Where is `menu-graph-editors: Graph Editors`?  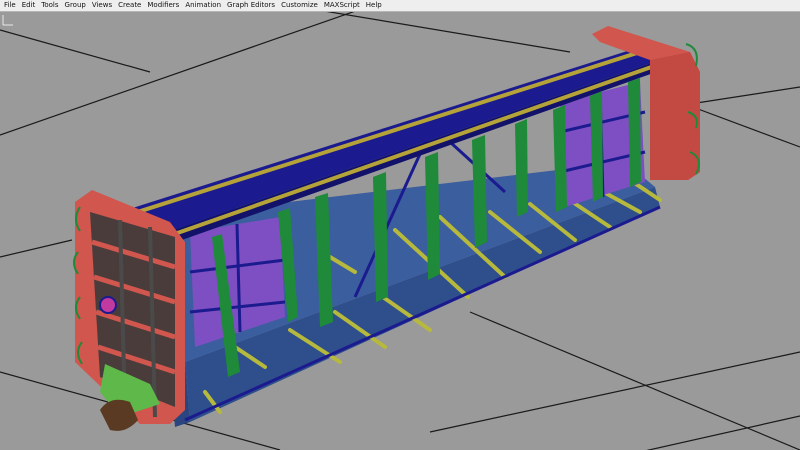
menu-graph-editors: Graph Editors is located at coordinates (251, 5).